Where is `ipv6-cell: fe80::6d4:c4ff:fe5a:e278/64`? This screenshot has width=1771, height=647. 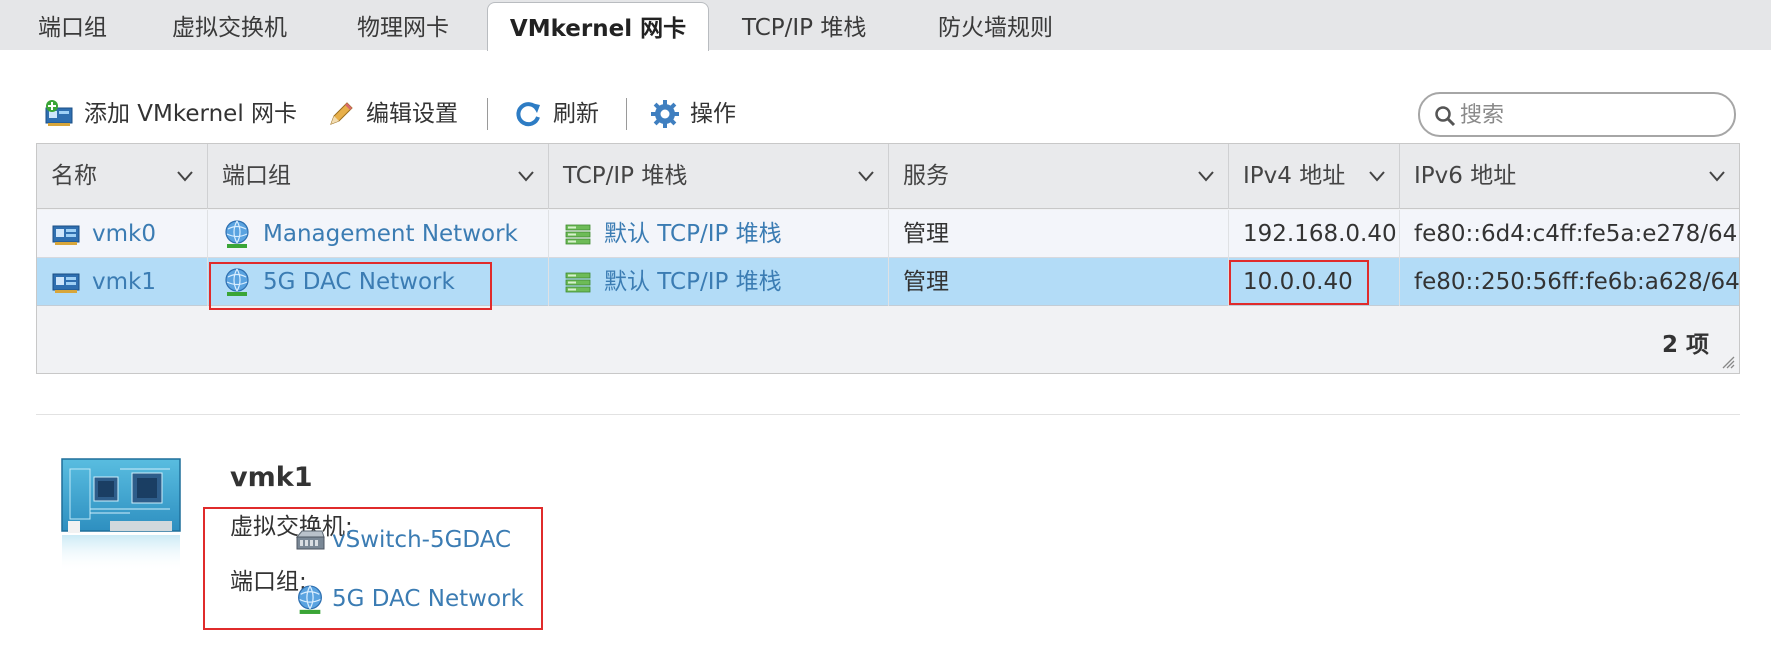
ipv6-cell: fe80::6d4:c4ff:fe5a:e278/64 is located at coordinates (1576, 234).